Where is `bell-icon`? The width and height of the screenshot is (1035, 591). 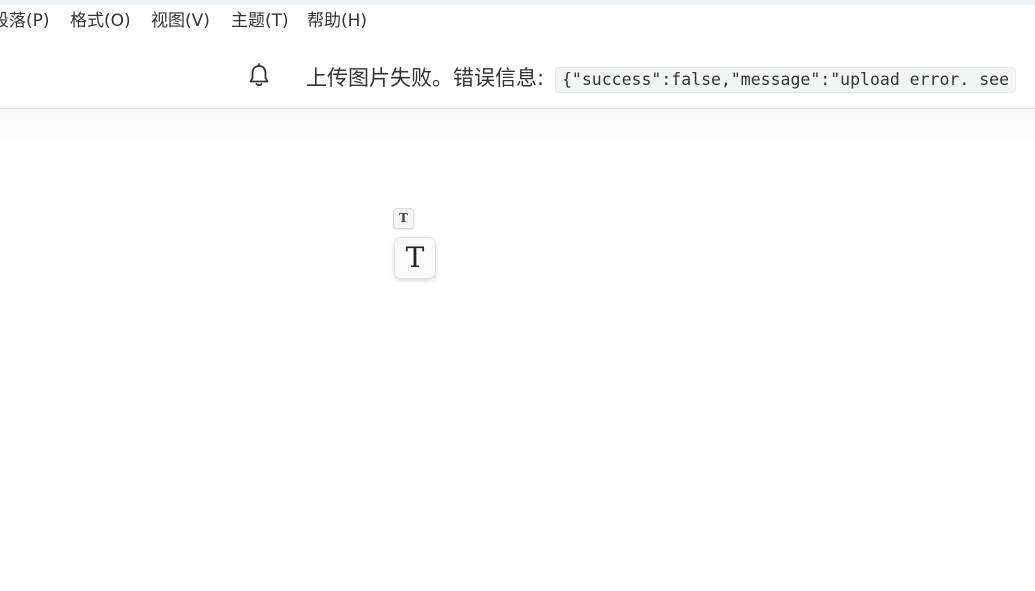 bell-icon is located at coordinates (259, 76).